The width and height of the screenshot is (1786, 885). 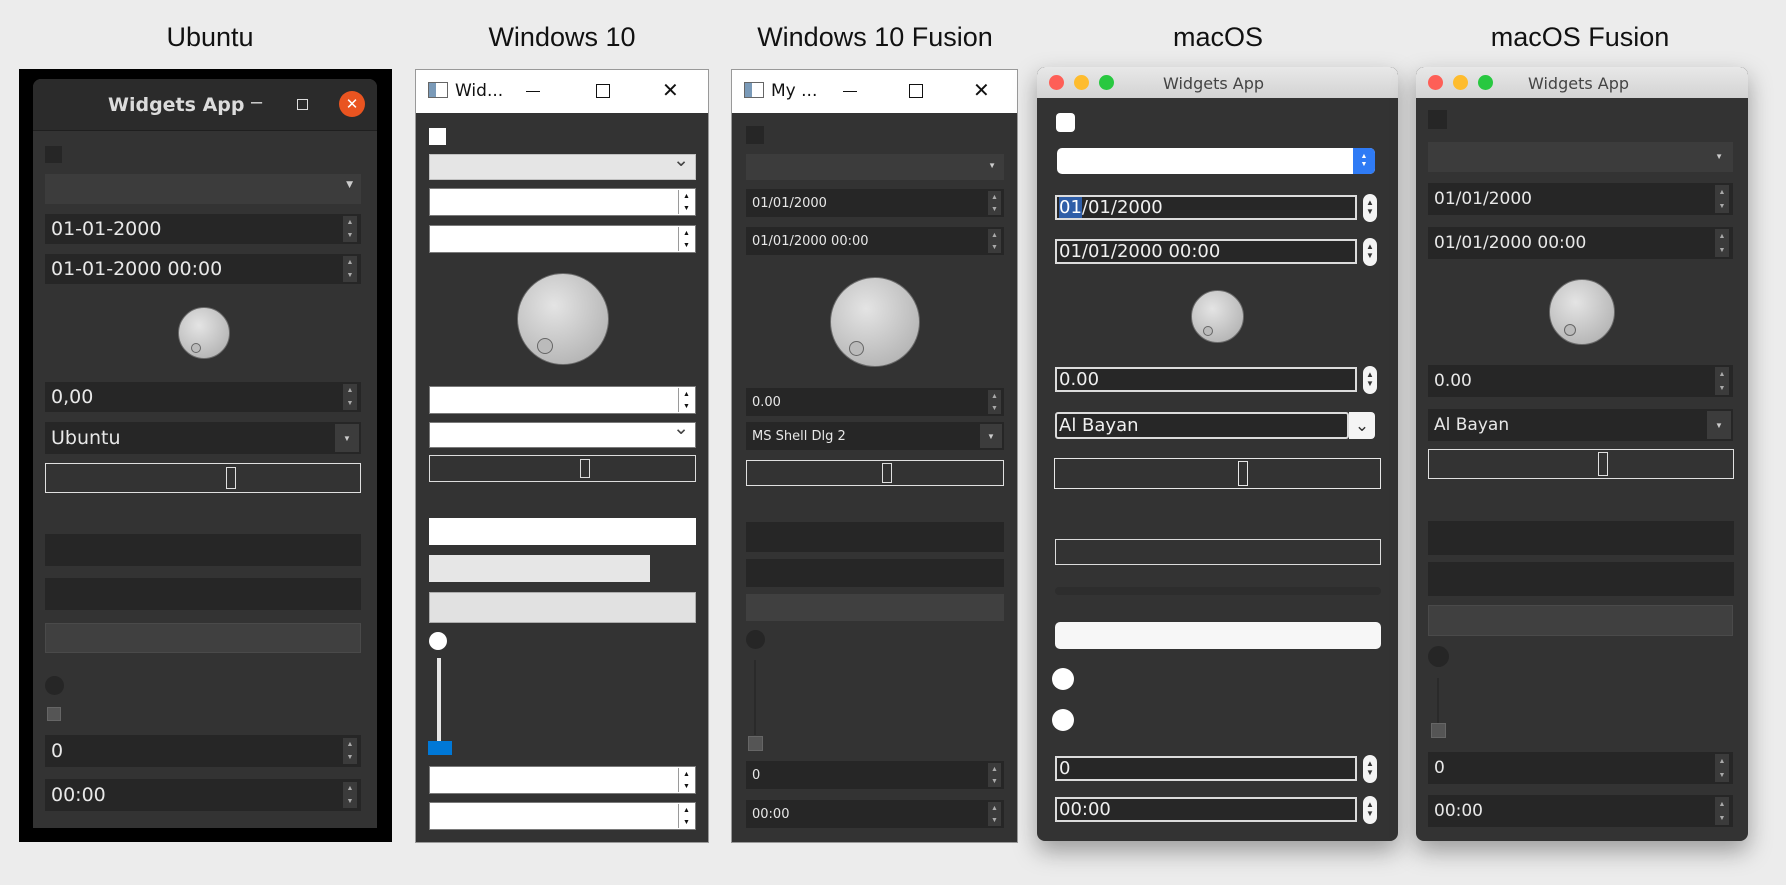 I want to click on double-spin-box: 0,00, so click(x=203, y=397).